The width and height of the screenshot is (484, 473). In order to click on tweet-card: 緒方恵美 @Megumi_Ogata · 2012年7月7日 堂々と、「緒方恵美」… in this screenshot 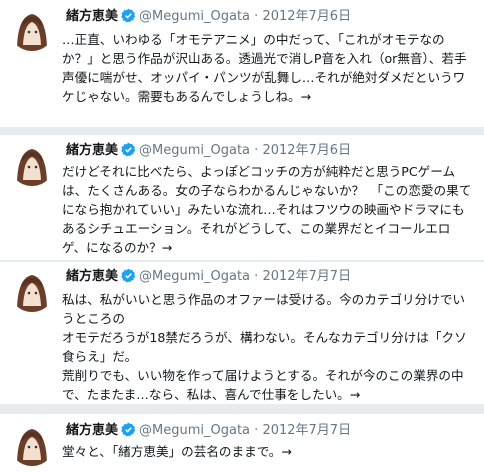, I will do `click(242, 443)`.